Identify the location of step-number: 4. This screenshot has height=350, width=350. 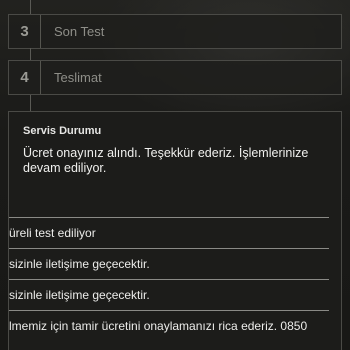
(25, 77).